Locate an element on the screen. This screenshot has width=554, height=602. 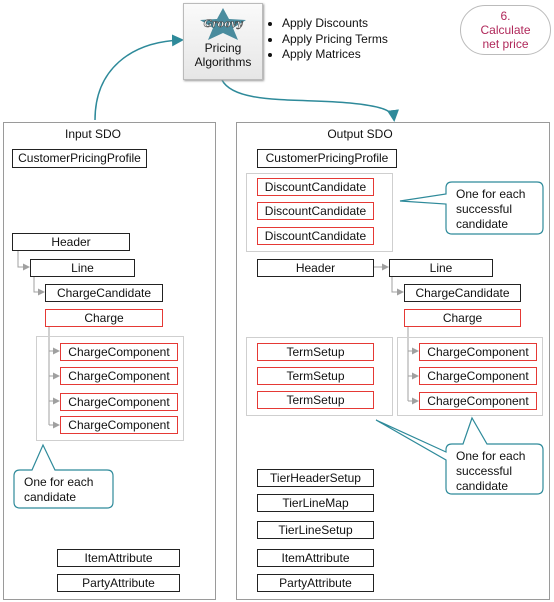
output-header: Header is located at coordinates (315, 268).